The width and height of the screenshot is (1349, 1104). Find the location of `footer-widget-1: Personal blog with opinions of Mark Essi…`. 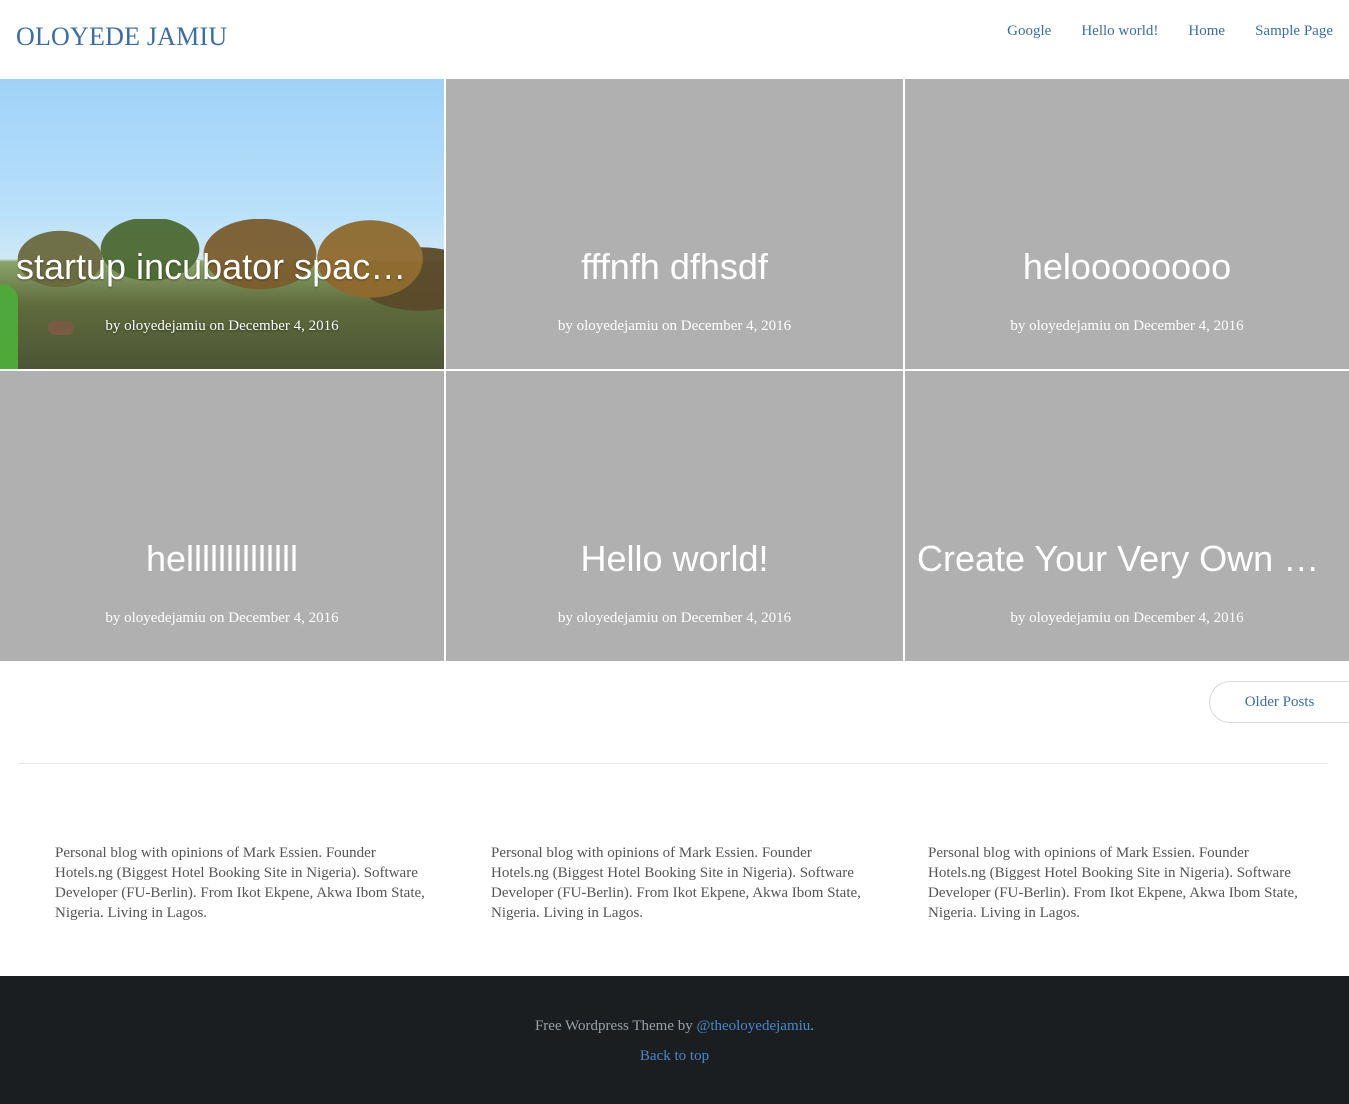

footer-widget-1: Personal blog with opinions of Mark Essi… is located at coordinates (240, 883).